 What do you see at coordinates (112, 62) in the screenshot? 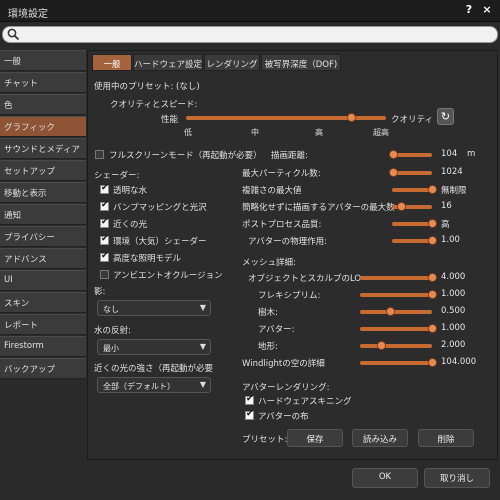
I see `tab-general: 一般` at bounding box center [112, 62].